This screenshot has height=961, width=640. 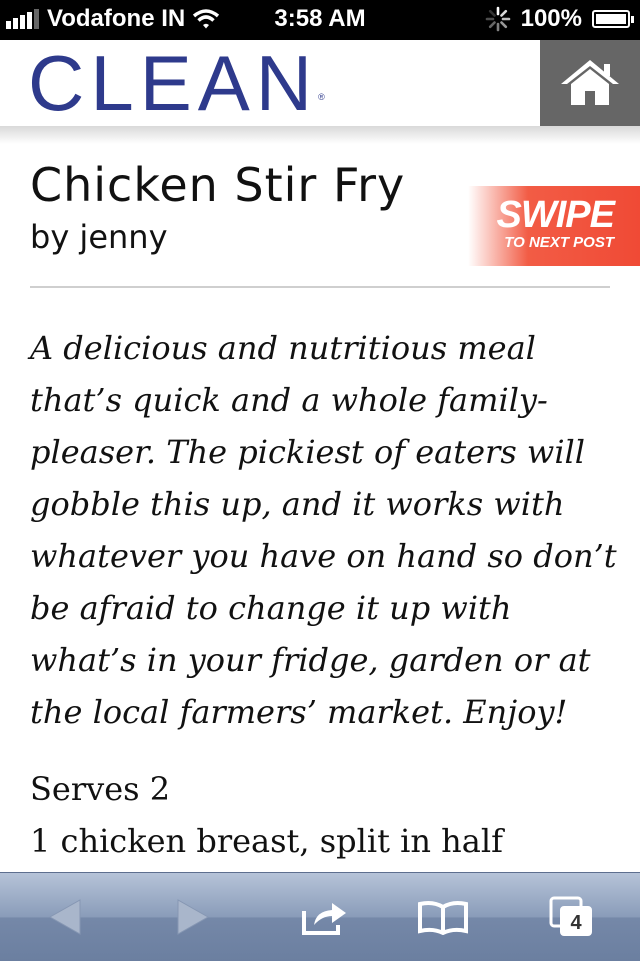 I want to click on status-bar: Vodafone IN 3:58 AM 100%, so click(x=320, y=20).